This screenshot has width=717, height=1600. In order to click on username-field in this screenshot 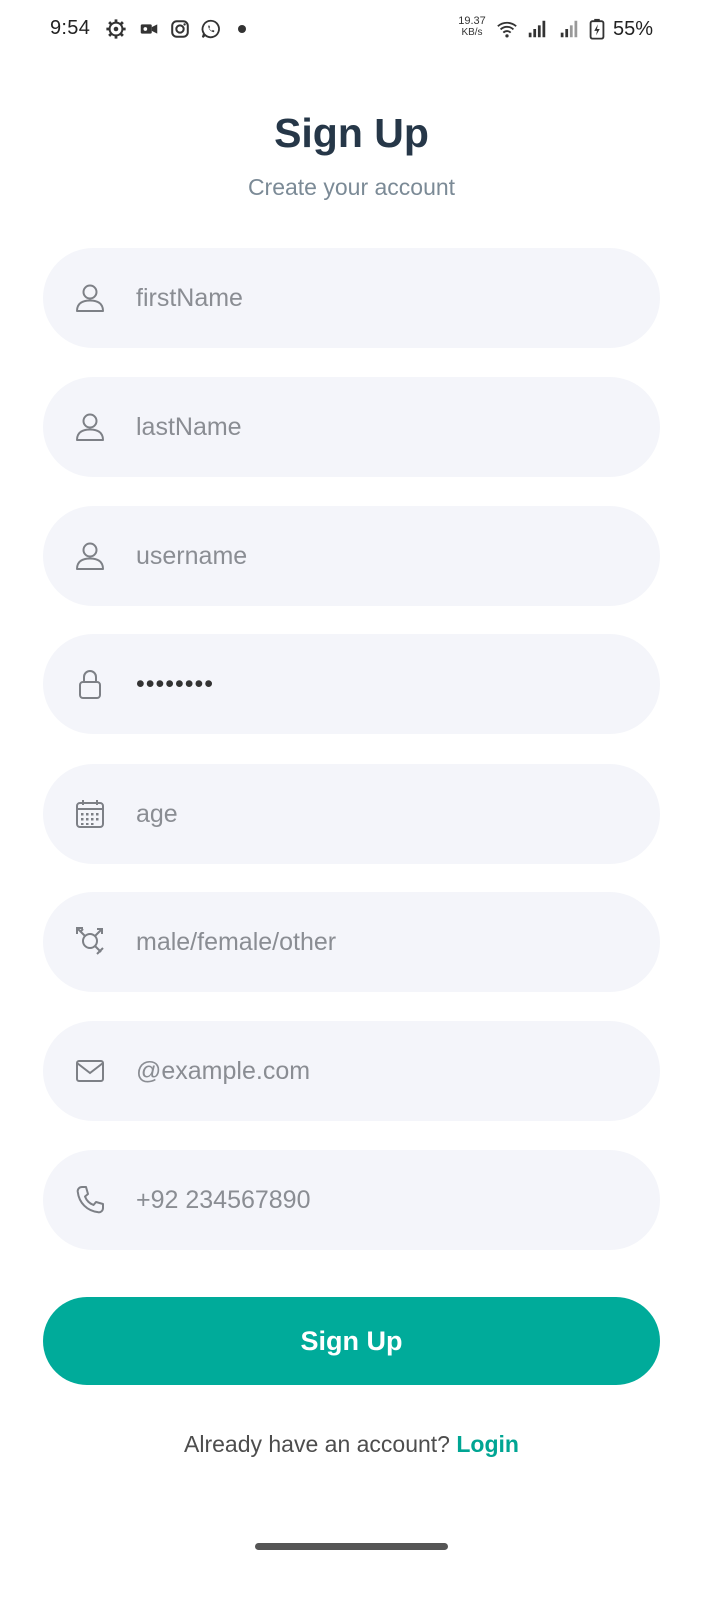, I will do `click(351, 556)`.